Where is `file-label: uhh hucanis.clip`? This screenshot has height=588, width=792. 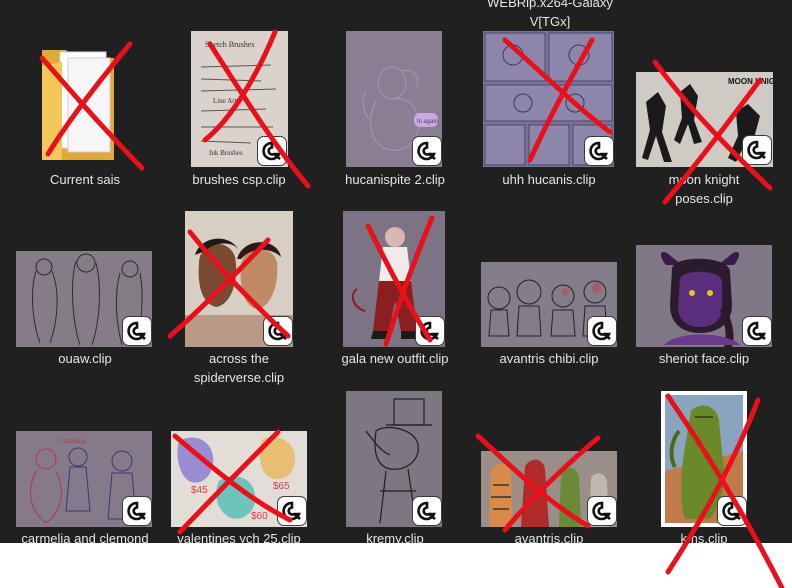
file-label: uhh hucanis.clip is located at coordinates (549, 179).